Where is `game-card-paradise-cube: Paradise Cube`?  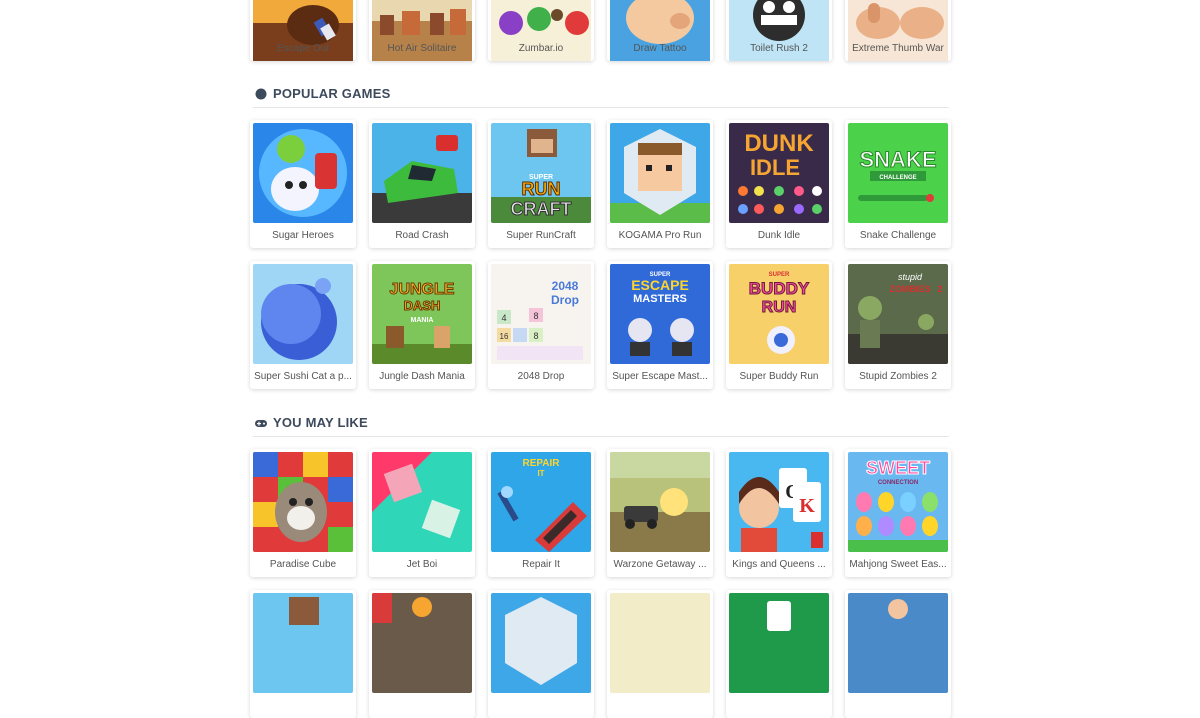 game-card-paradise-cube: Paradise Cube is located at coordinates (303, 513).